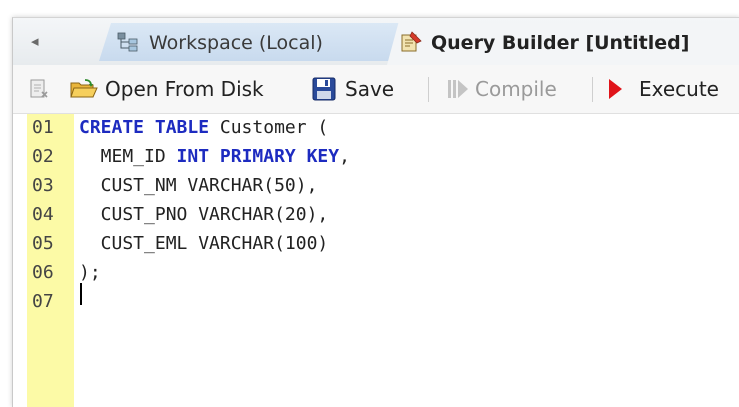  I want to click on code-line: 07, so click(53, 302).